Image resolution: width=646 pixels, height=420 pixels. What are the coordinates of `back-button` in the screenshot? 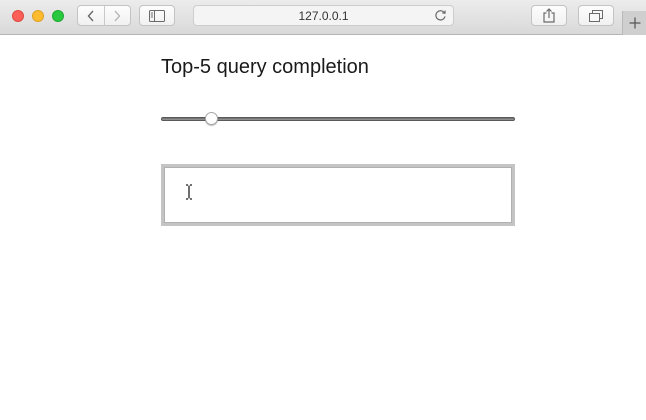 It's located at (91, 15).